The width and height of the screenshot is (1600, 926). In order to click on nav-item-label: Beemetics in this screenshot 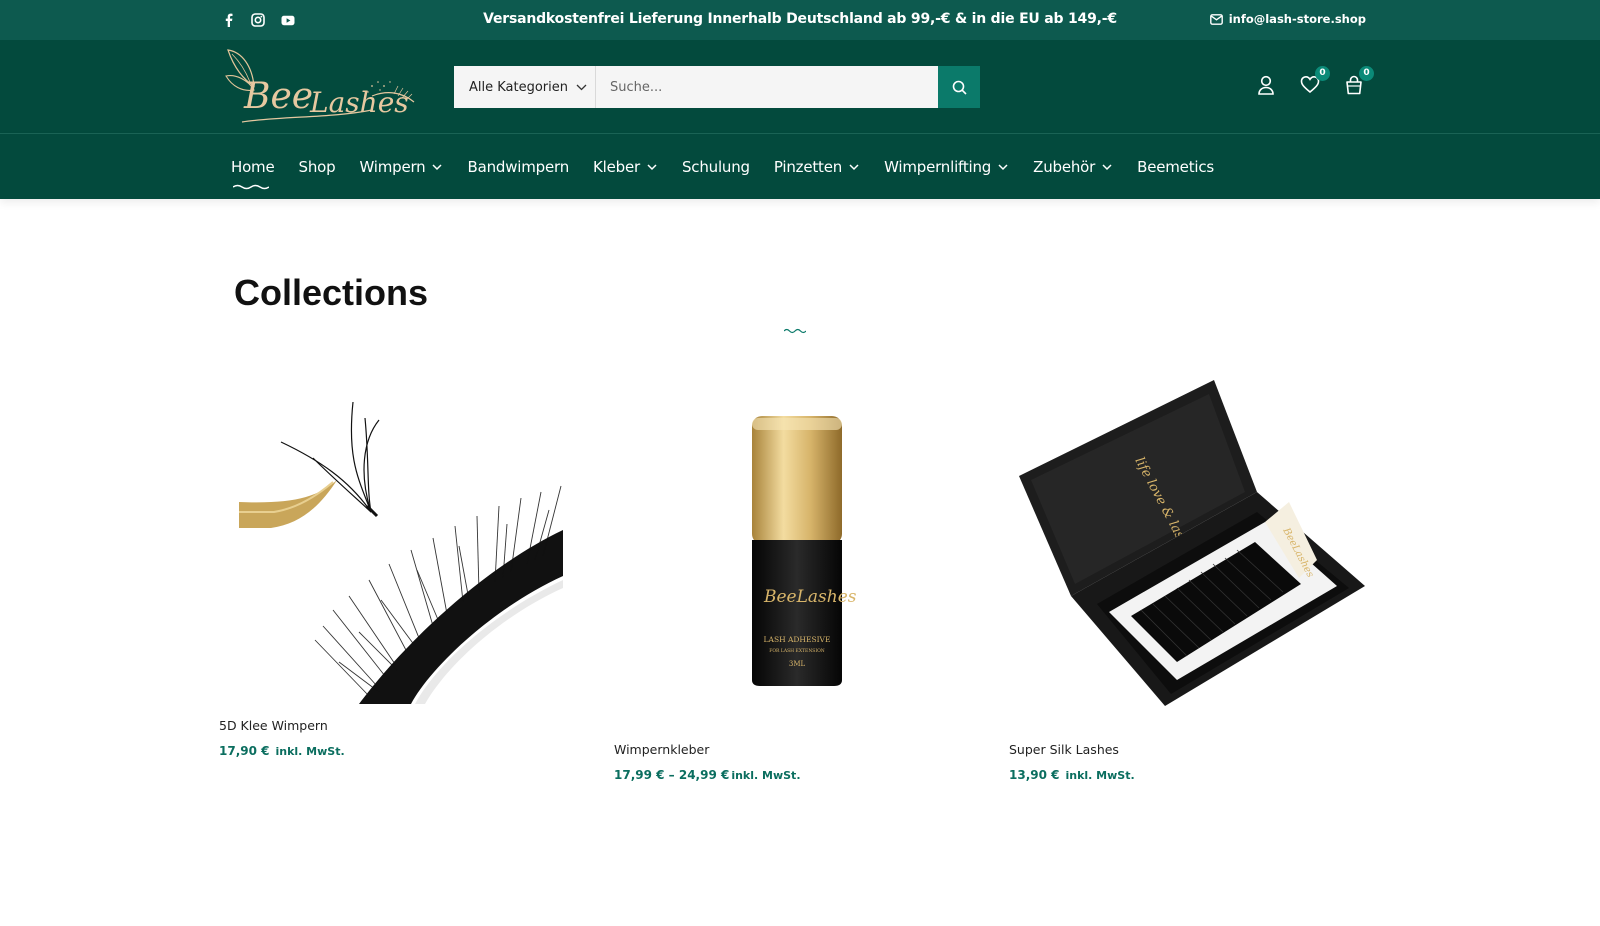, I will do `click(1176, 166)`.